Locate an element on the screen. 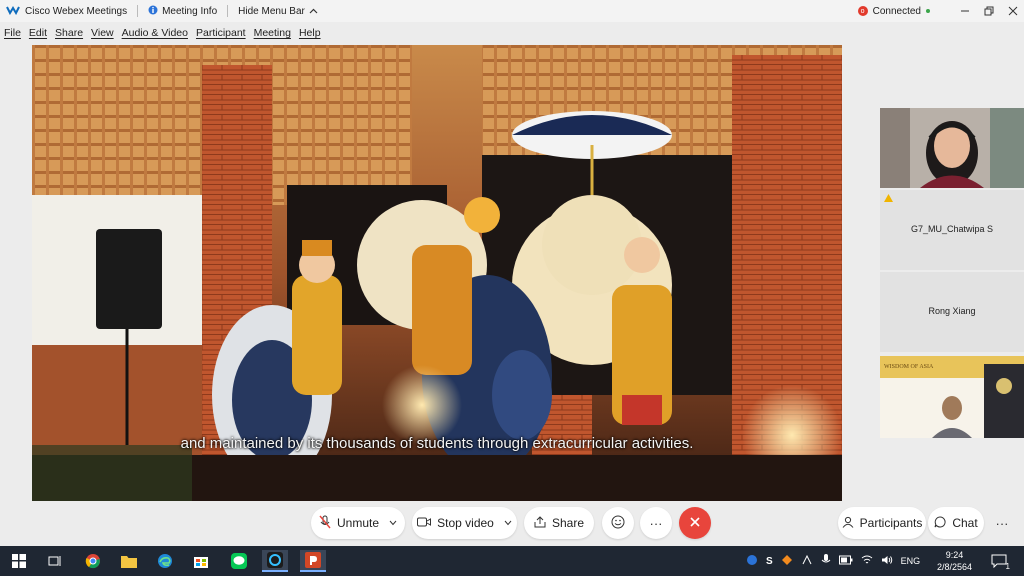 The height and width of the screenshot is (576, 1024). minimize-icon is located at coordinates (965, 11).